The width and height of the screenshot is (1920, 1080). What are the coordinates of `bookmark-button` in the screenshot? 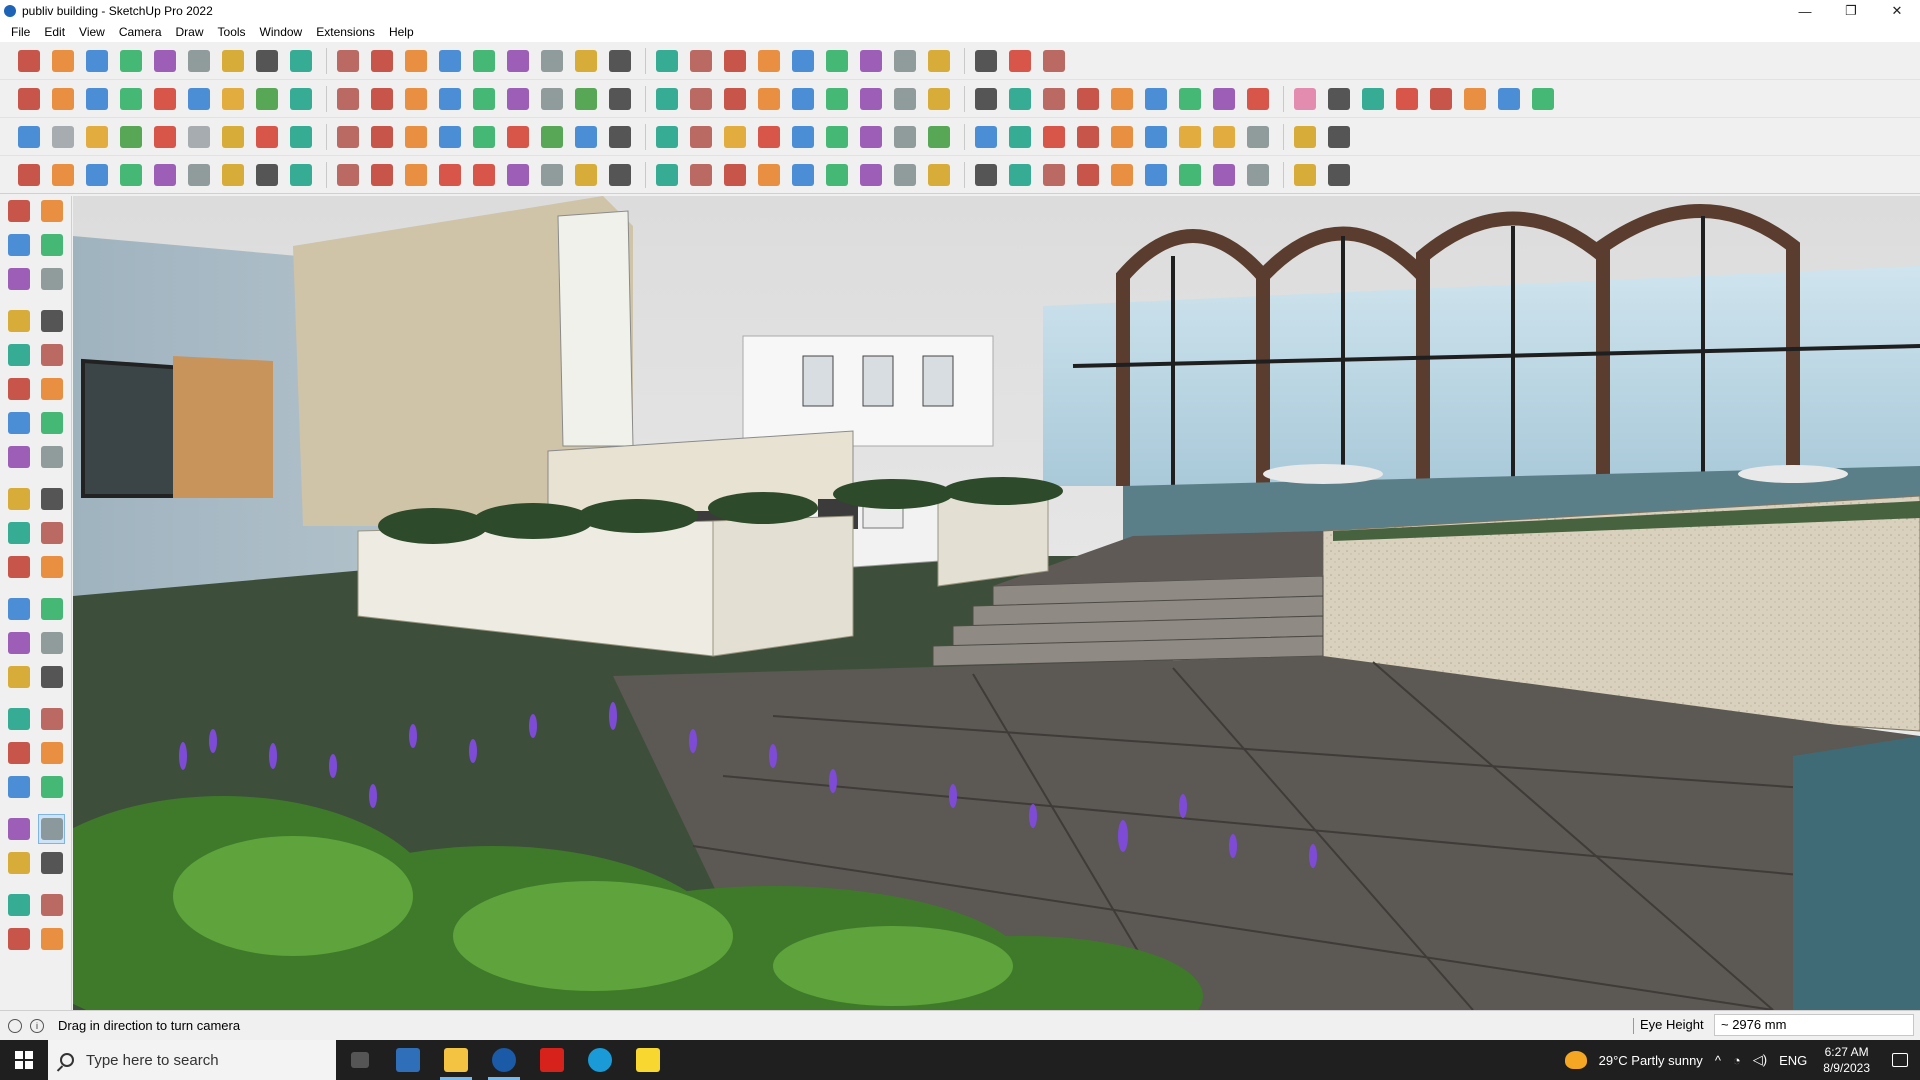 It's located at (1339, 99).